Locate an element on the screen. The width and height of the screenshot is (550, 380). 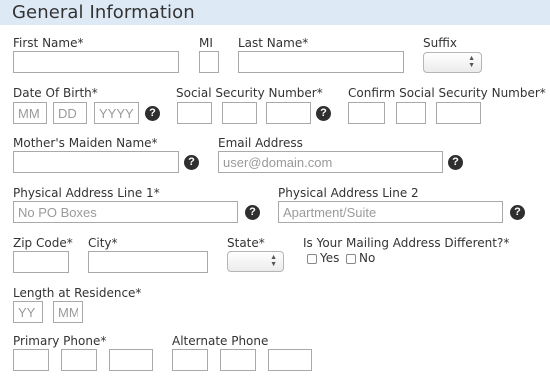
city-input is located at coordinates (148, 262).